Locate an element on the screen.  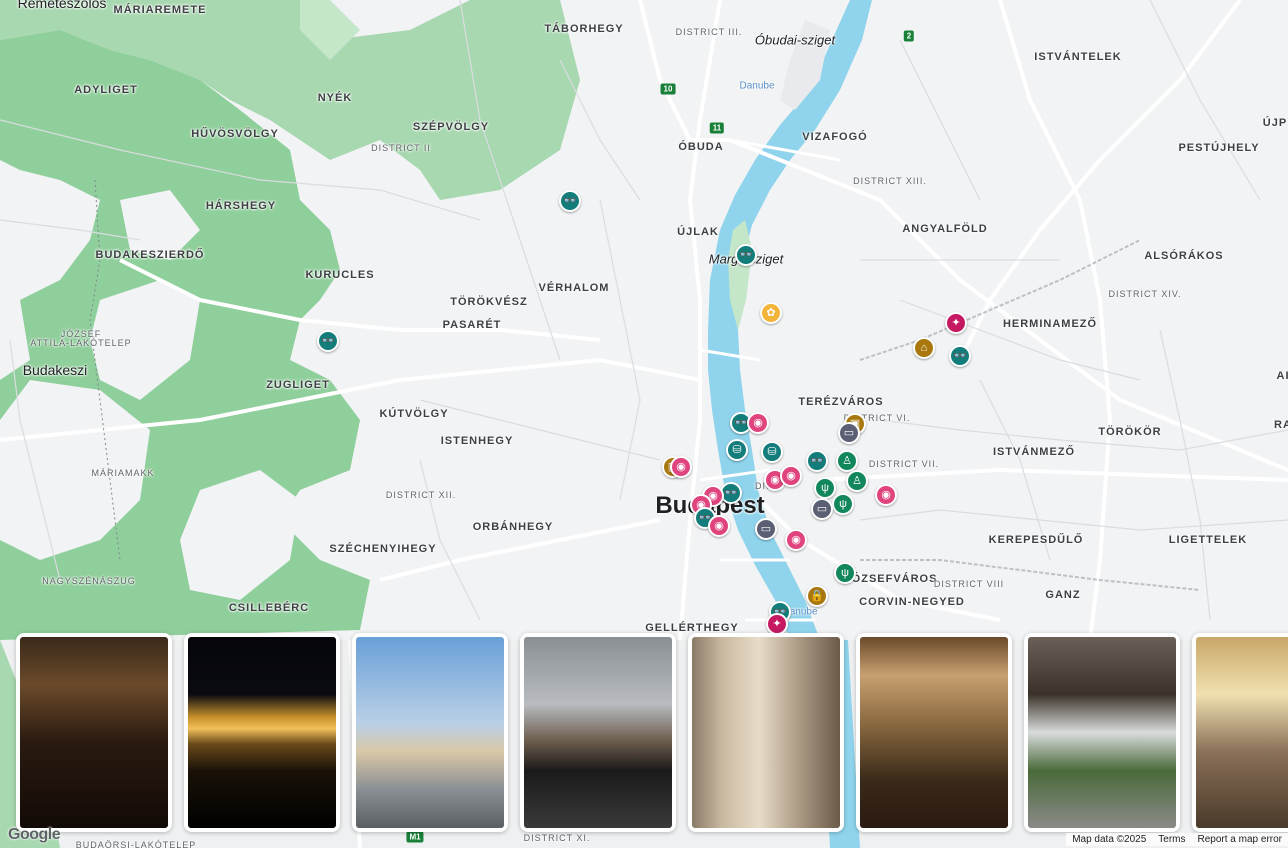
road-shield: 11 is located at coordinates (717, 128).